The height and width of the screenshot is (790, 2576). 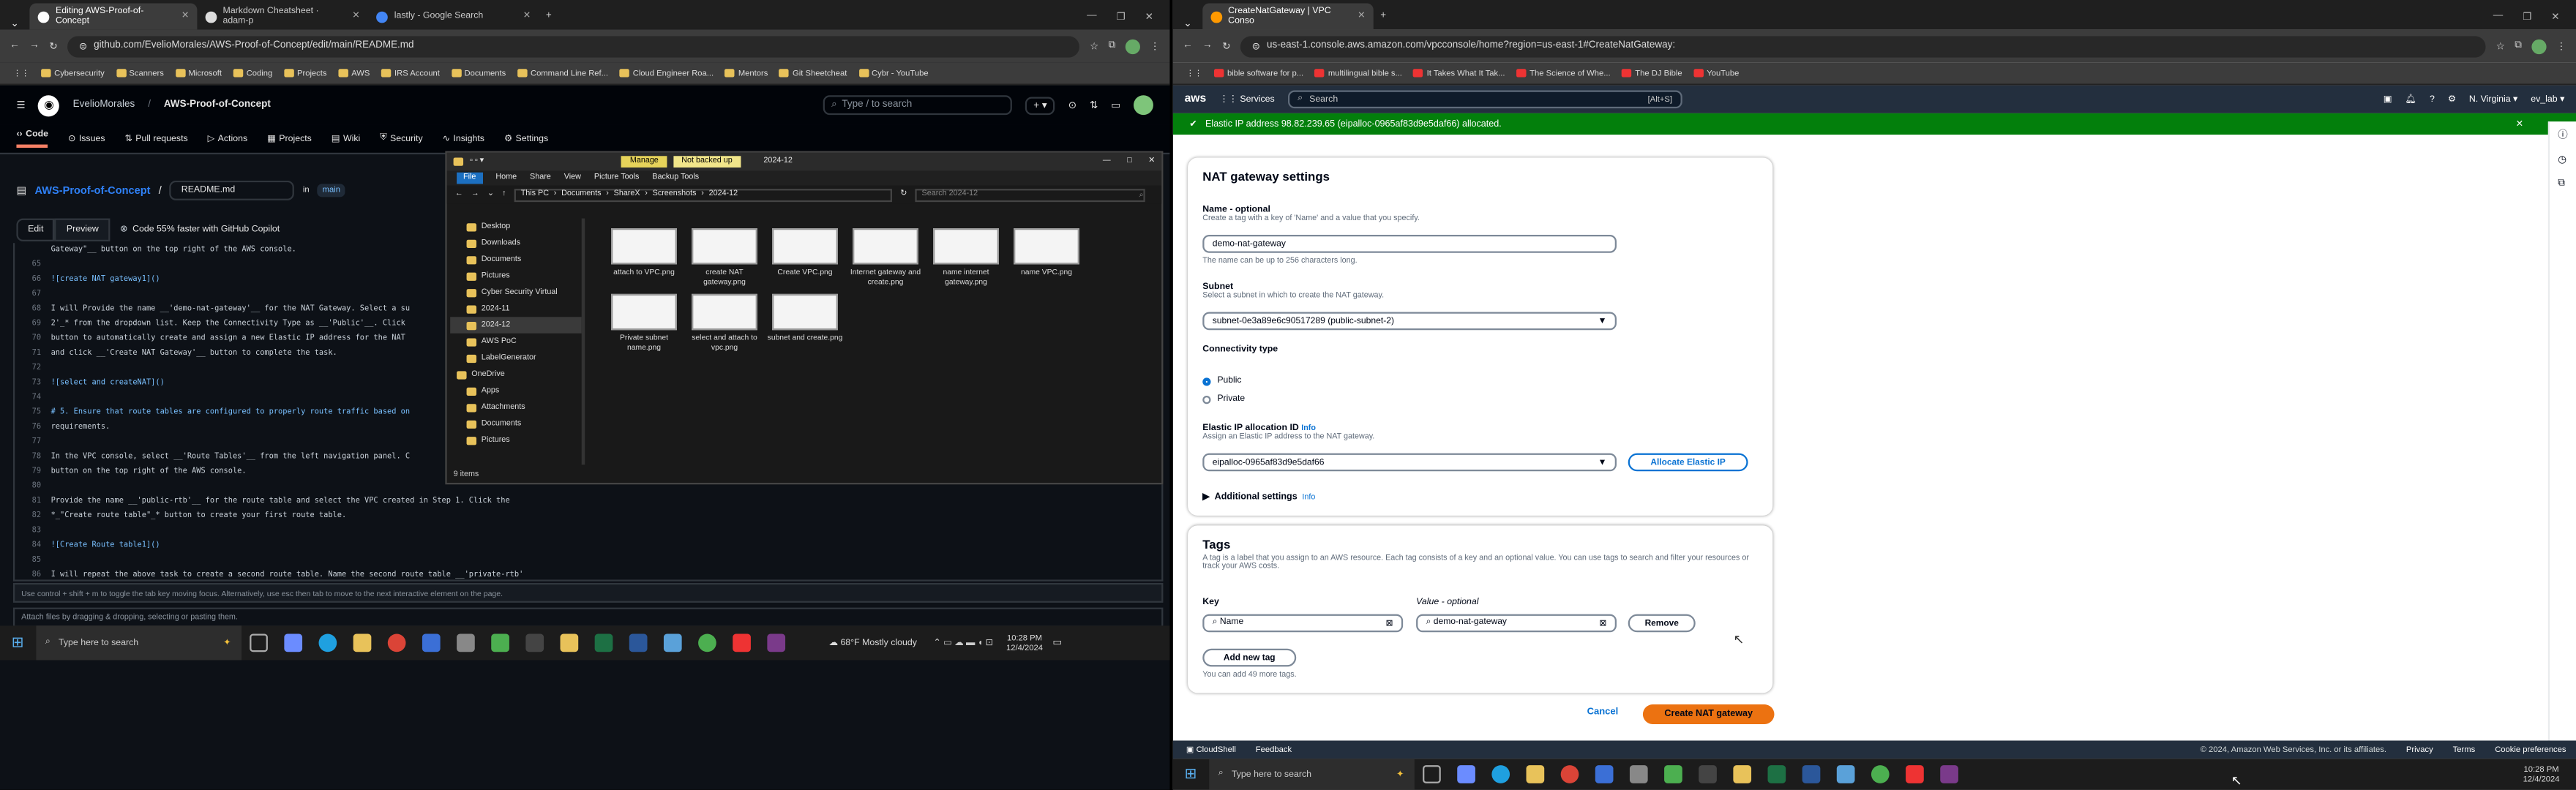 I want to click on nav-item: Desktop, so click(x=516, y=227).